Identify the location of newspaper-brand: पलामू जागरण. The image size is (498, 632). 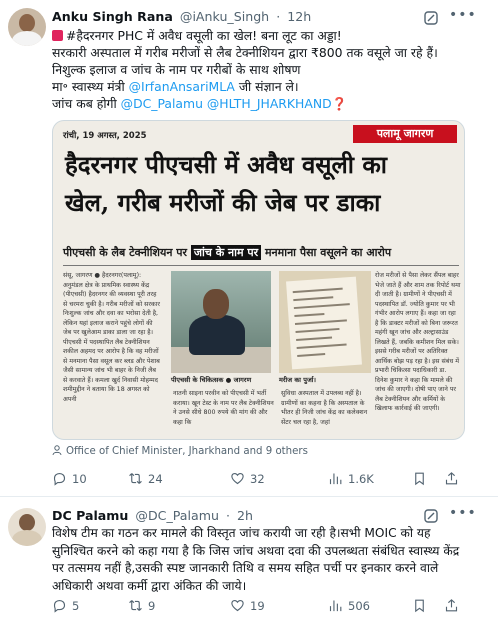
(405, 134).